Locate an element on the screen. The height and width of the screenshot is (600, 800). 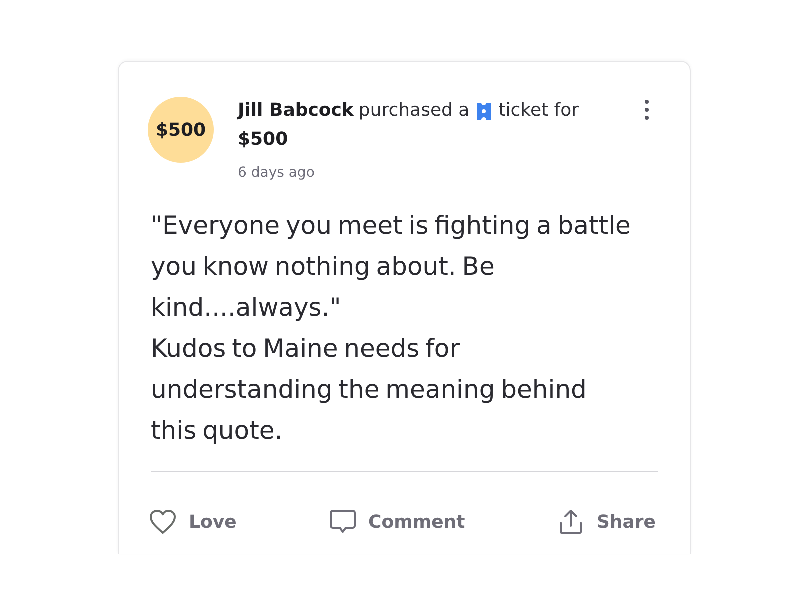
ticket-icon is located at coordinates (483, 111).